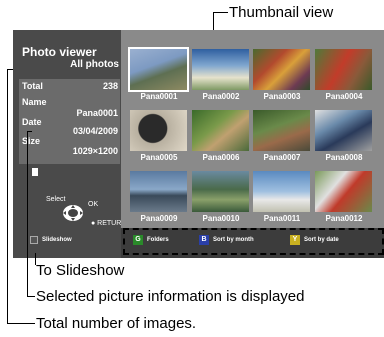 The width and height of the screenshot is (384, 337). I want to click on total-label: Total, so click(32, 86).